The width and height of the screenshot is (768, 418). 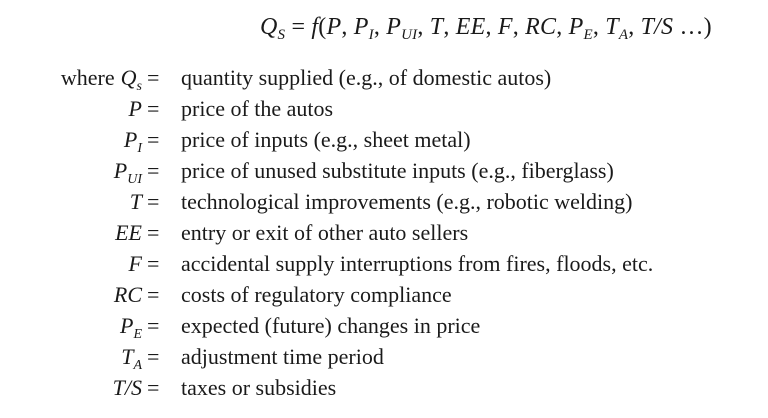 I want to click on definition-description: price of the autos, so click(x=257, y=108).